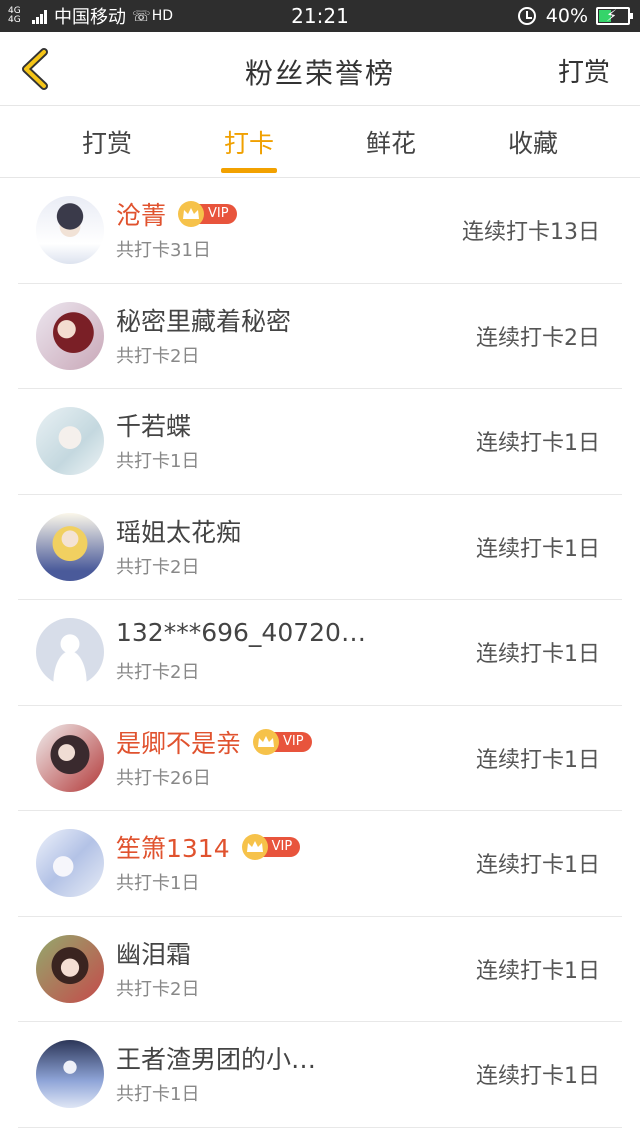 The height and width of the screenshot is (1138, 640). Describe the element at coordinates (70, 652) in the screenshot. I see `default-avatar-icon` at that location.